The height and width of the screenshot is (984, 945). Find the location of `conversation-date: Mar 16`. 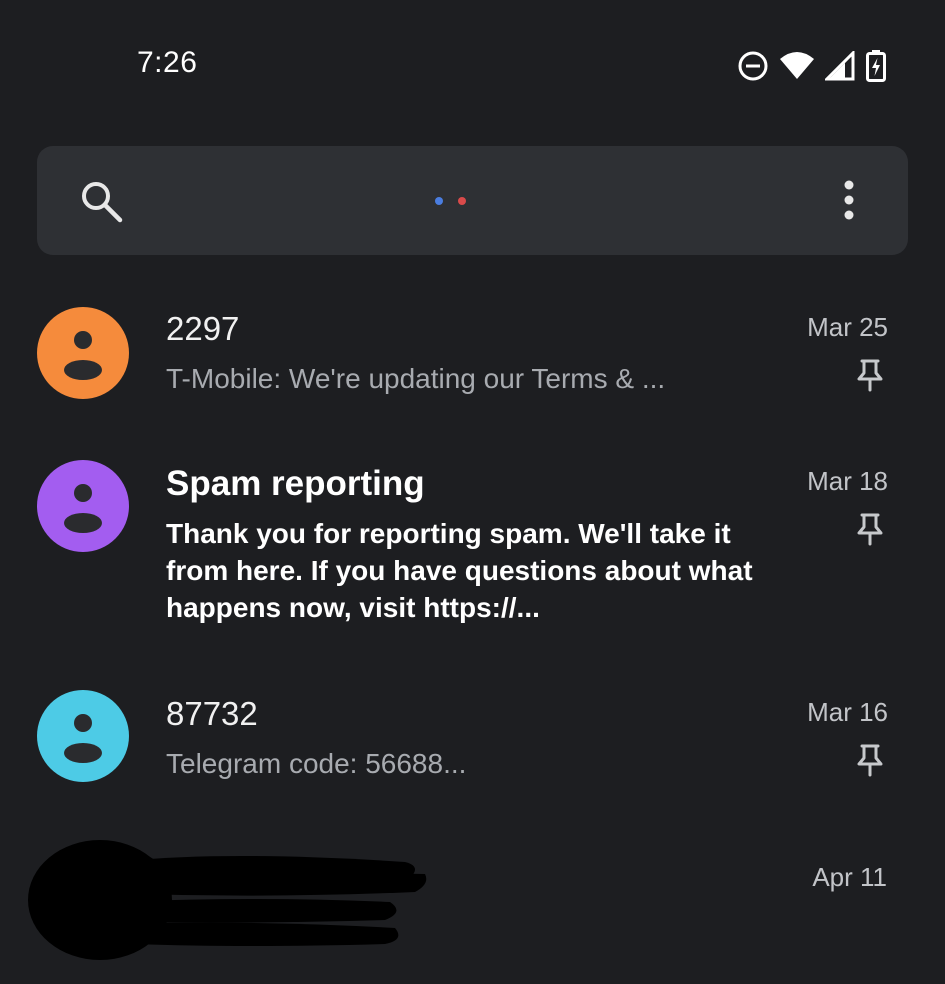

conversation-date: Mar 16 is located at coordinates (847, 712).